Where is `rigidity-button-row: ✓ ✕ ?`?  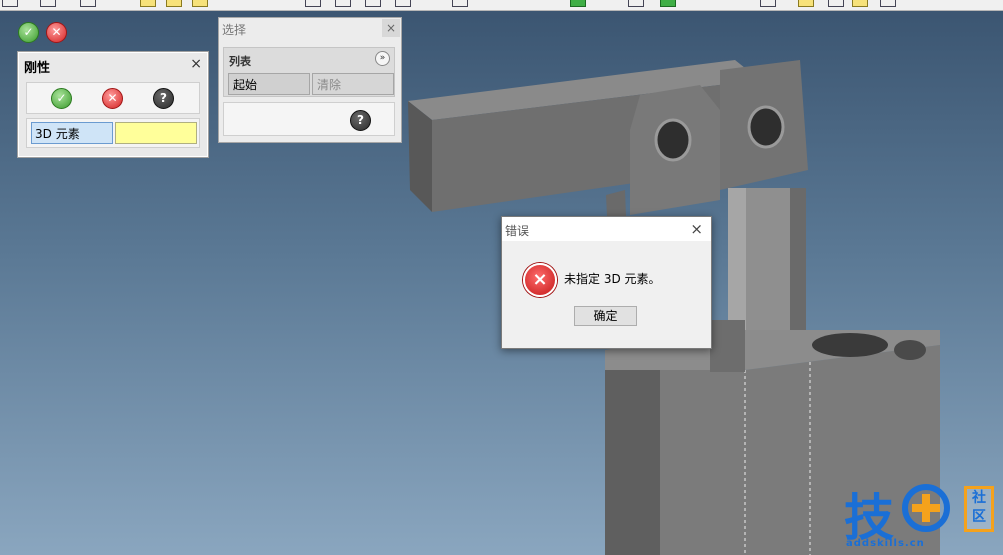 rigidity-button-row: ✓ ✕ ? is located at coordinates (113, 98).